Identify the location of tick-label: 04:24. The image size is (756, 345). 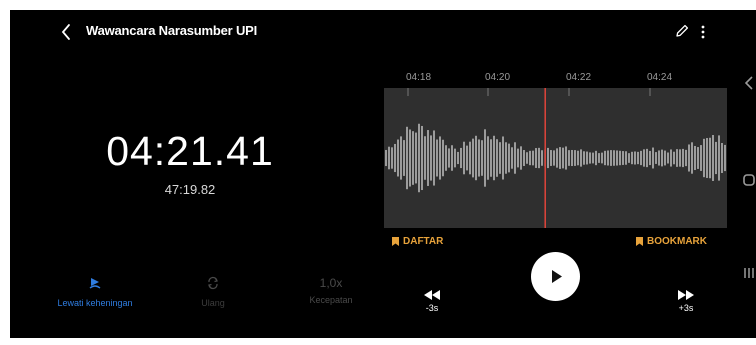
(660, 77).